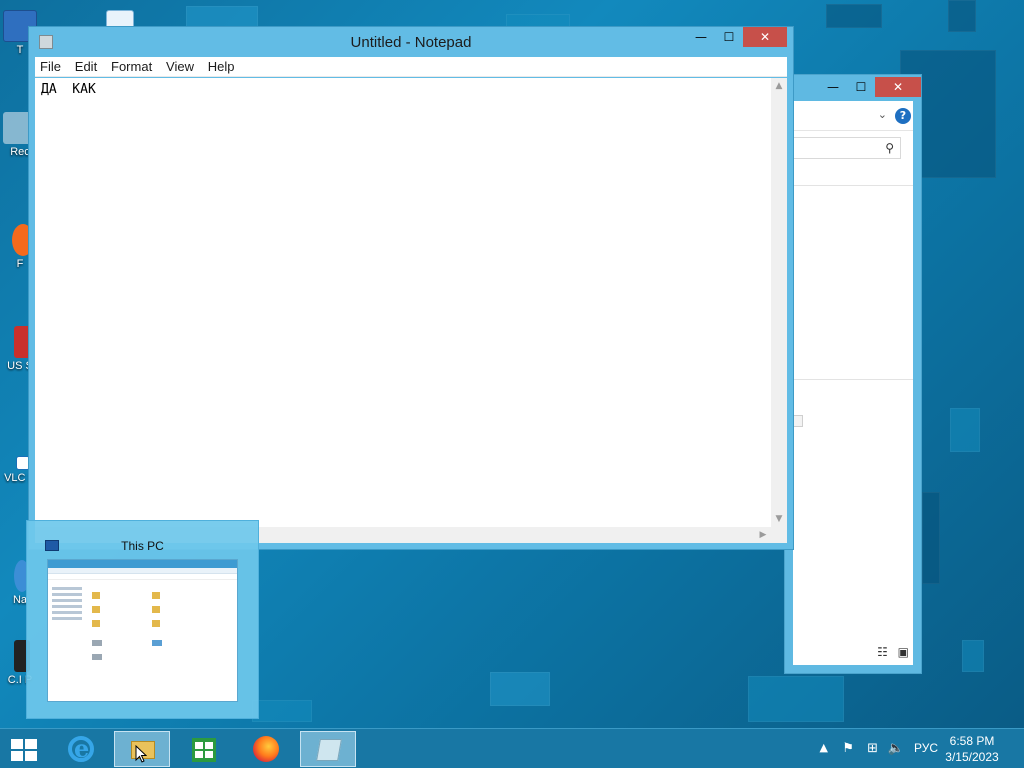 The height and width of the screenshot is (768, 1024). What do you see at coordinates (893, 652) in the screenshot?
I see `view-toggle: ☷ ▣` at bounding box center [893, 652].